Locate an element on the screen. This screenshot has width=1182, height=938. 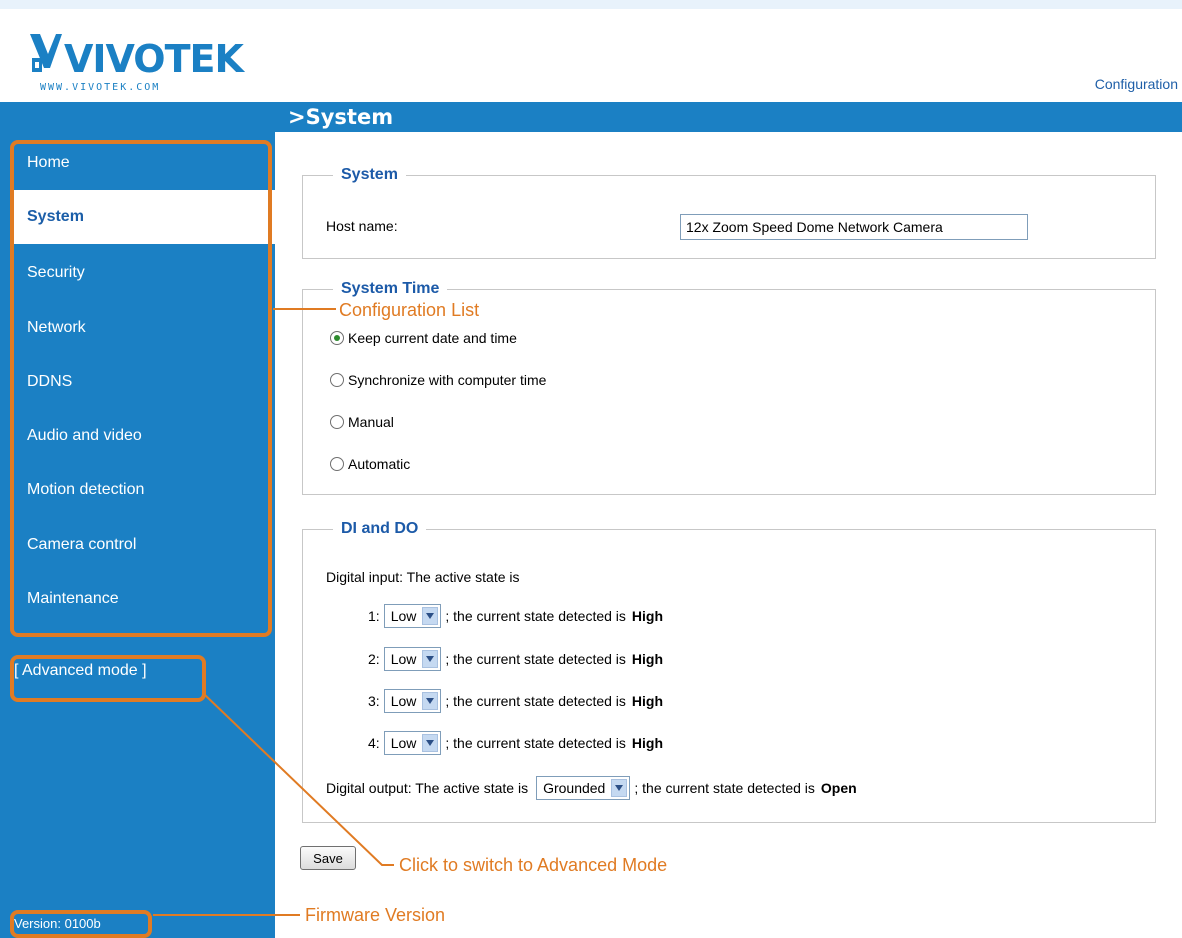
radio-label: Synchronize with computer time is located at coordinates (447, 380).